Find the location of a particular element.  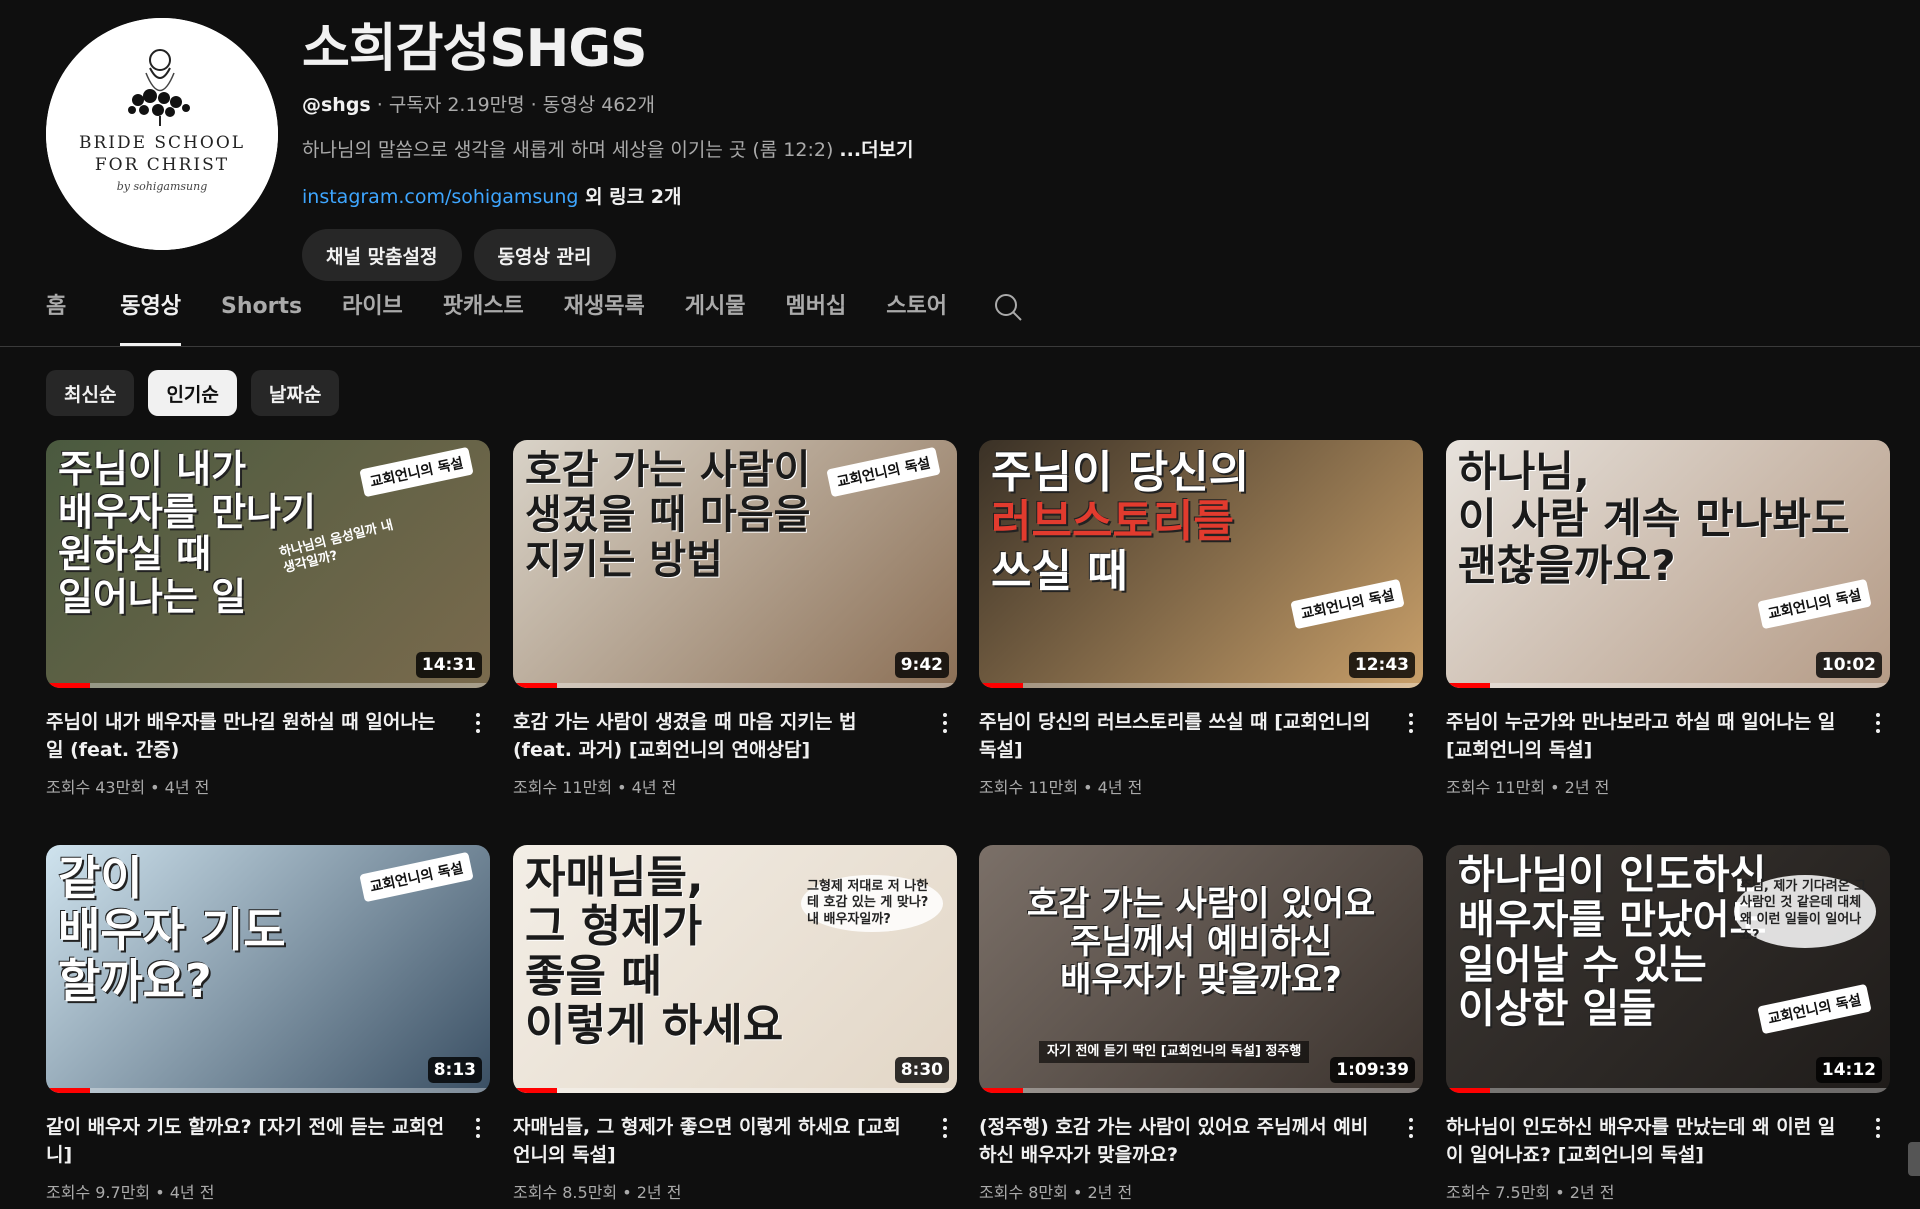

chip-latest: 최신순 is located at coordinates (90, 393).